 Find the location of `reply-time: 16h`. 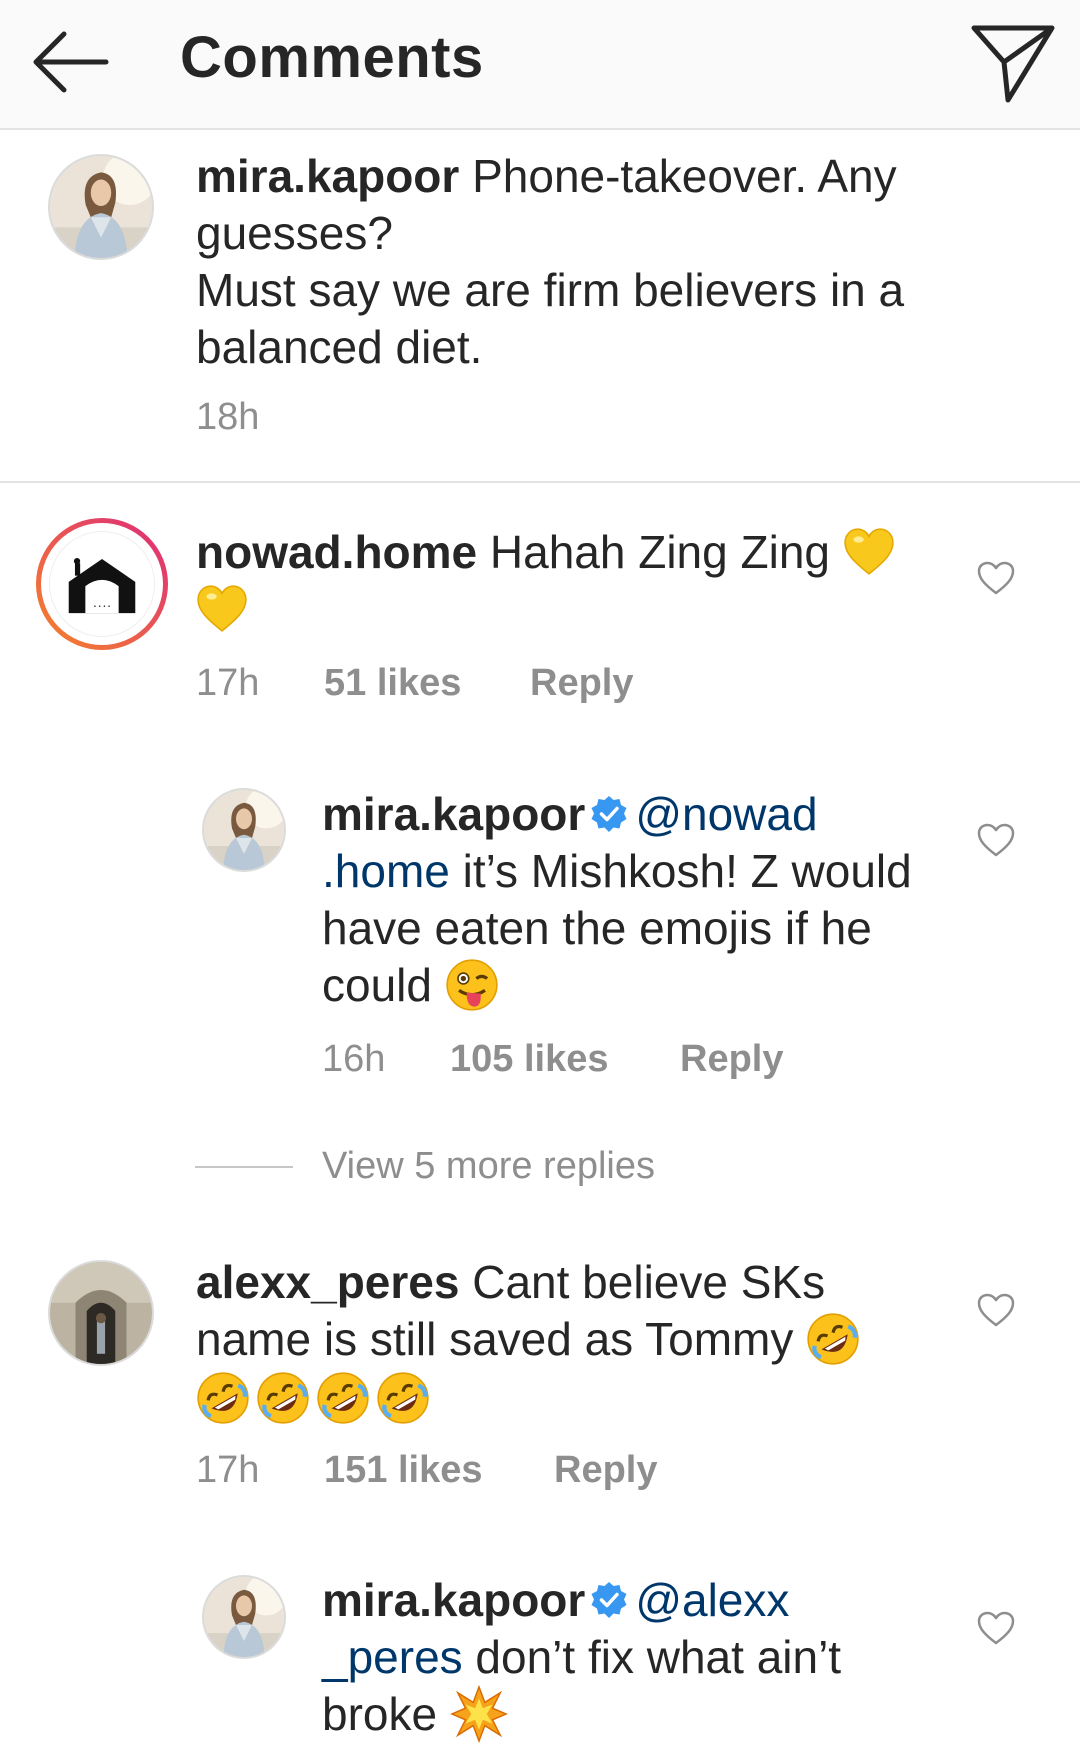

reply-time: 16h is located at coordinates (354, 1059).